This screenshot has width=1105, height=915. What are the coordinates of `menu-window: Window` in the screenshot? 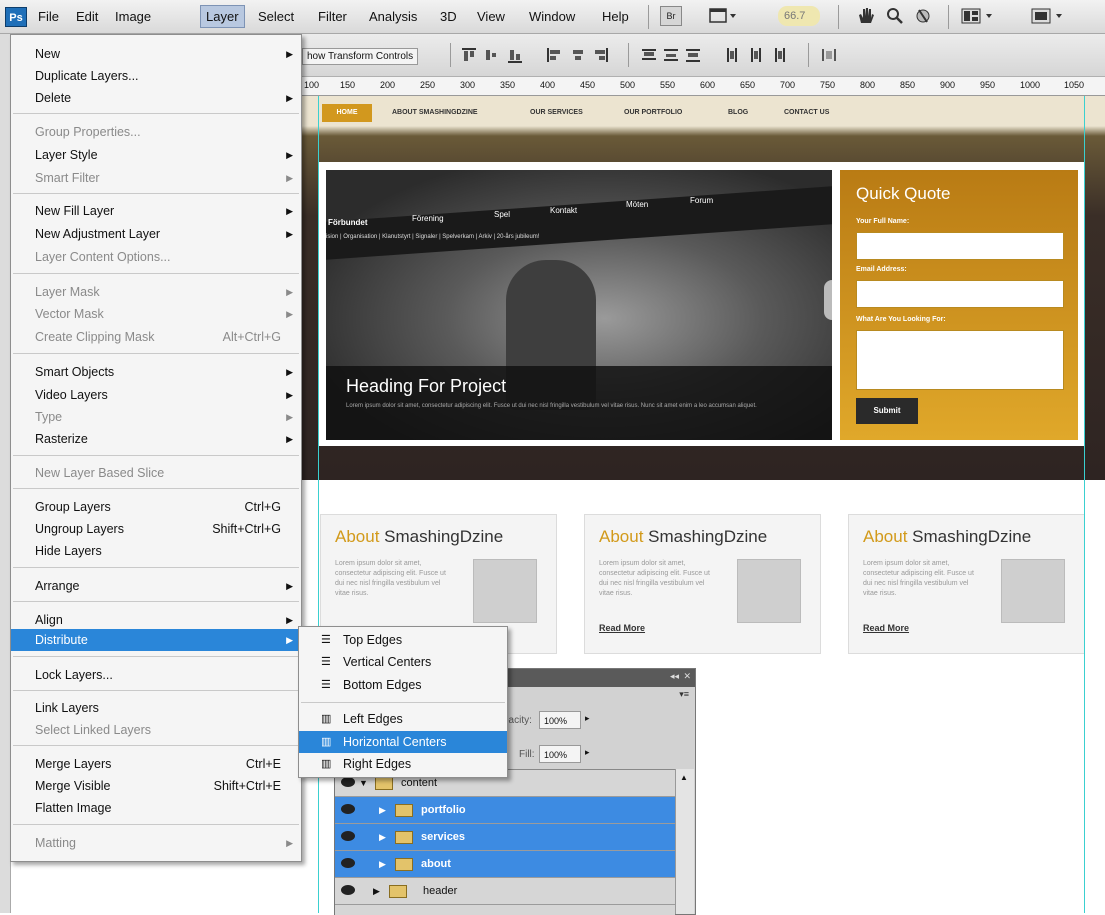 It's located at (552, 16).